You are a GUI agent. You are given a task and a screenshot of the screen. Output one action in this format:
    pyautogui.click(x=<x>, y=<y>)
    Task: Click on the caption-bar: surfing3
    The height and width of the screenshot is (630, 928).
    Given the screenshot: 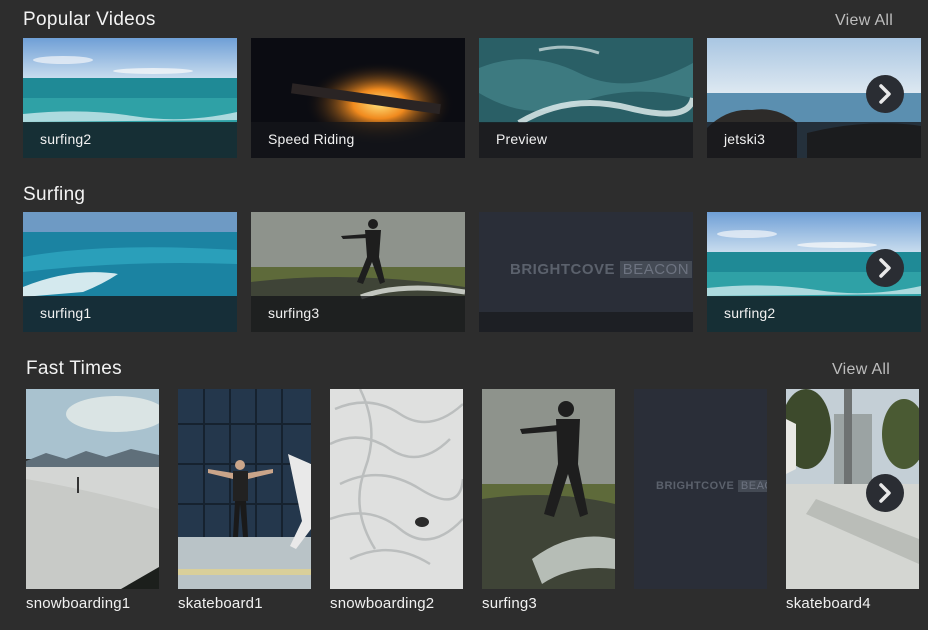 What is the action you would take?
    pyautogui.click(x=358, y=314)
    